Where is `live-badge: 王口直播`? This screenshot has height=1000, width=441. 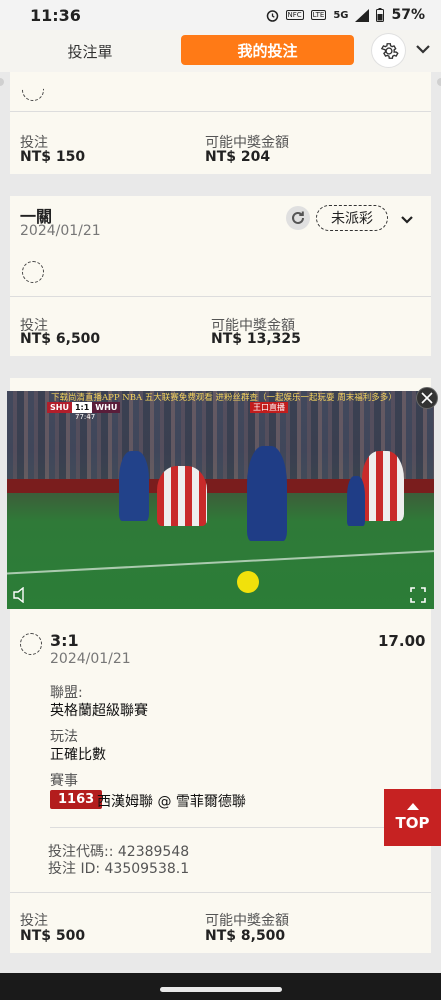 live-badge: 王口直播 is located at coordinates (269, 407).